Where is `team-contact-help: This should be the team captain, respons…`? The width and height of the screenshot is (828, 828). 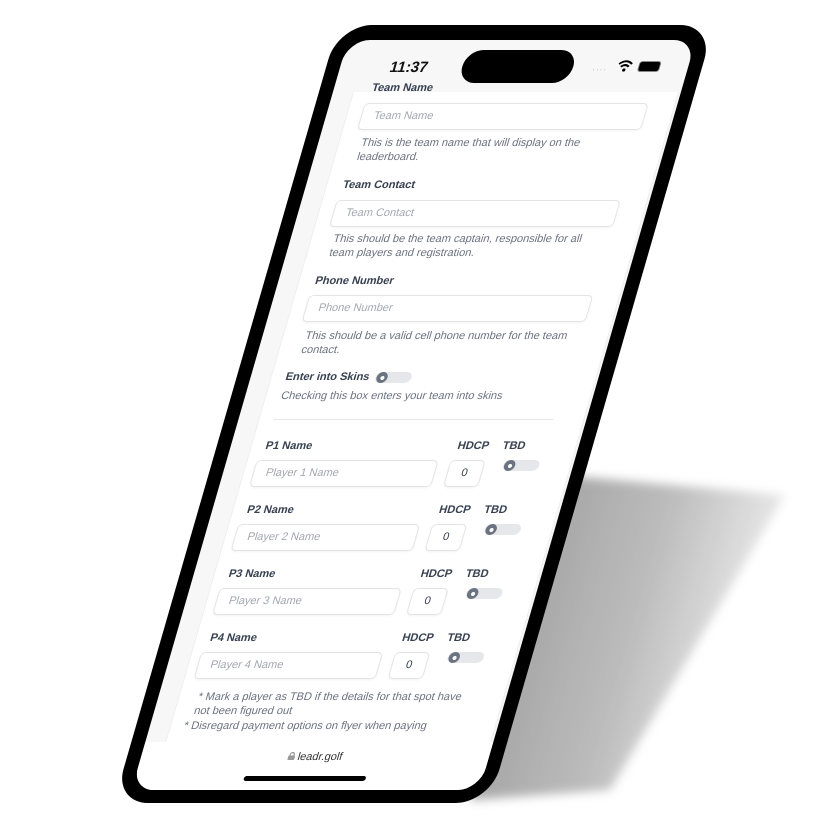
team-contact-help: This should be the team captain, respons… is located at coordinates (455, 246).